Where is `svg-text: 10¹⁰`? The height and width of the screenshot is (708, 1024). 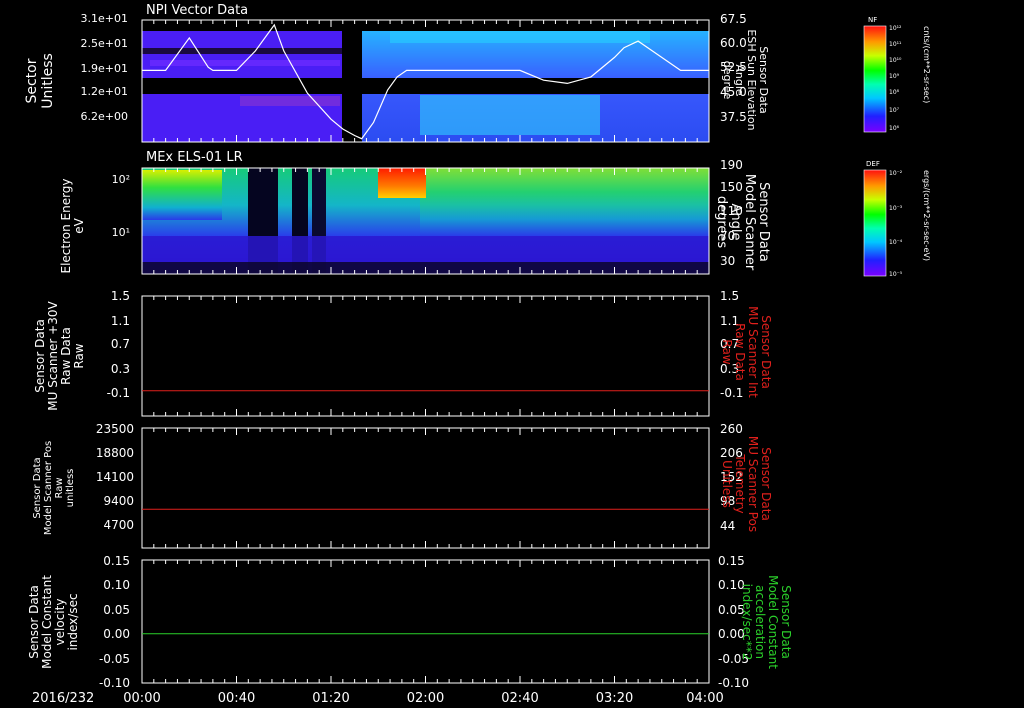 svg-text: 10¹⁰ is located at coordinates (895, 60).